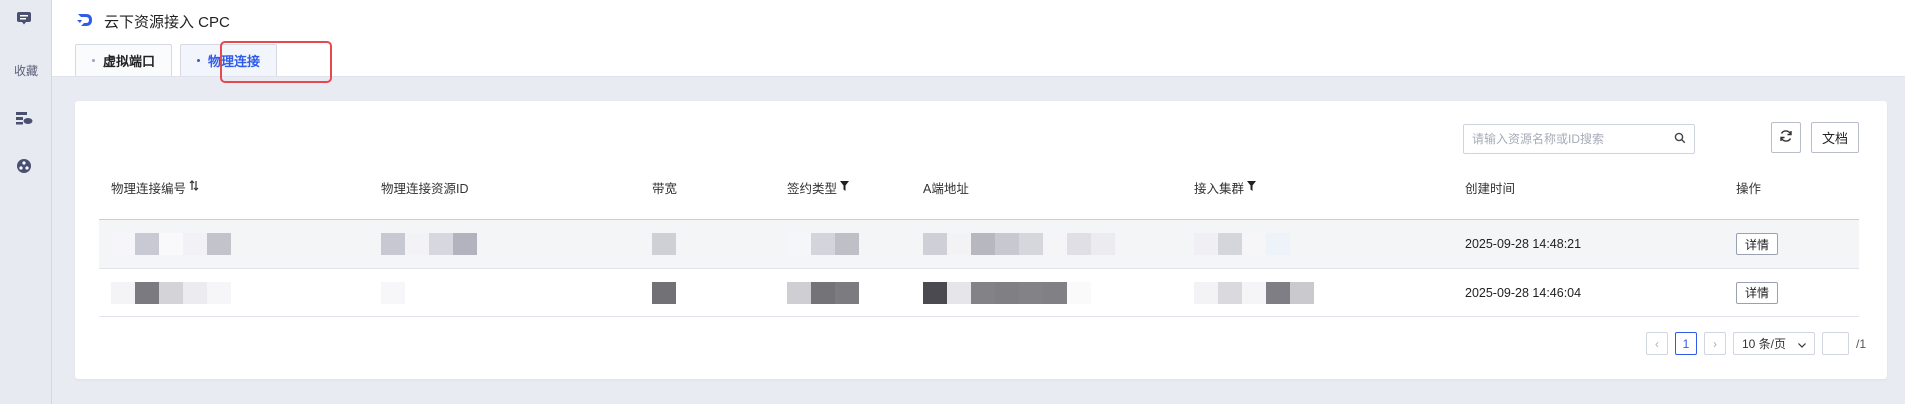 This screenshot has width=1905, height=404. I want to click on chevron-right-icon: ›, so click(1714, 343).